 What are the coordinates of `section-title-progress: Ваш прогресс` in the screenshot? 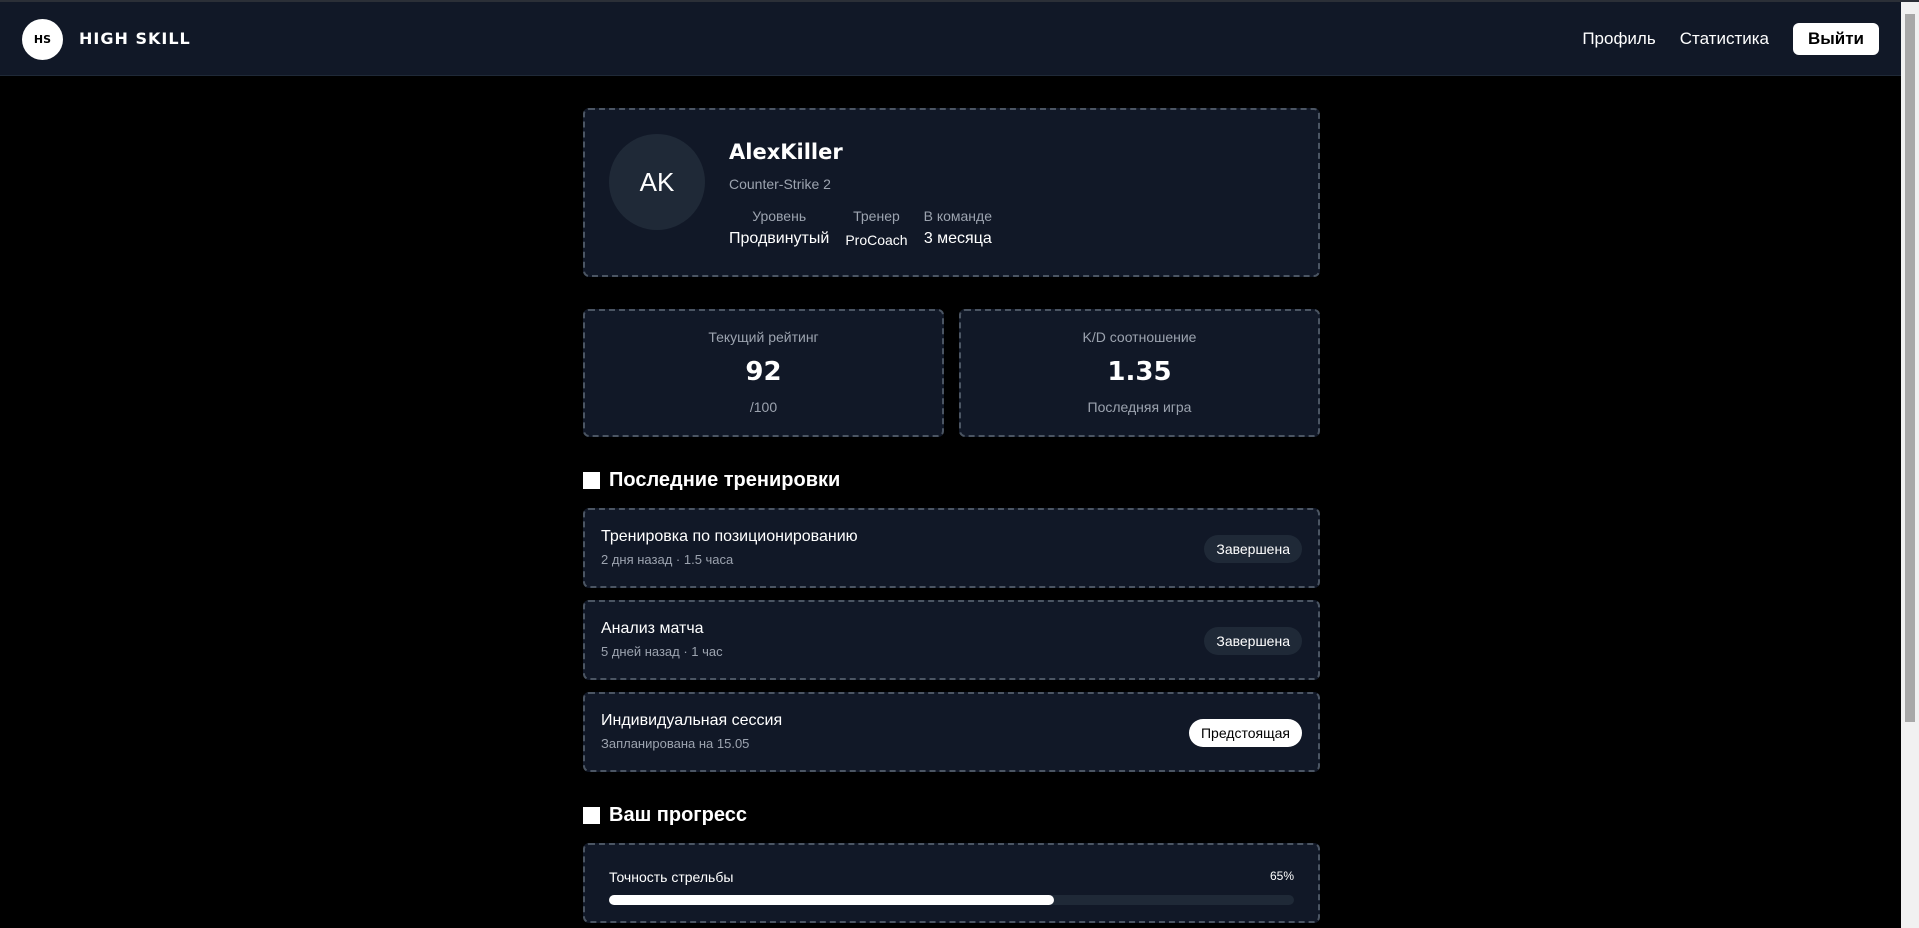 It's located at (951, 815).